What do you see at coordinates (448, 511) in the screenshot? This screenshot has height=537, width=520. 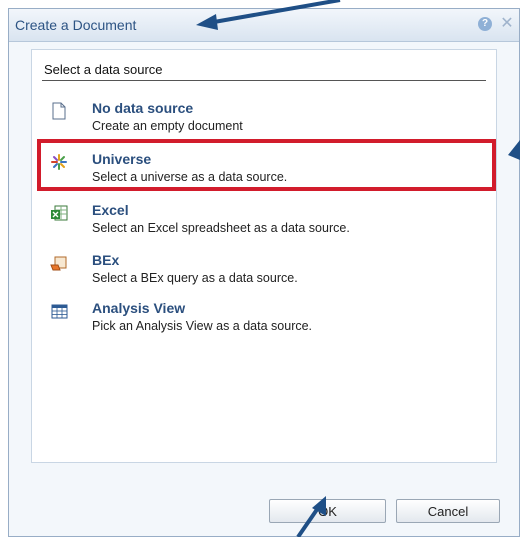 I see `cancel-button: Cancel` at bounding box center [448, 511].